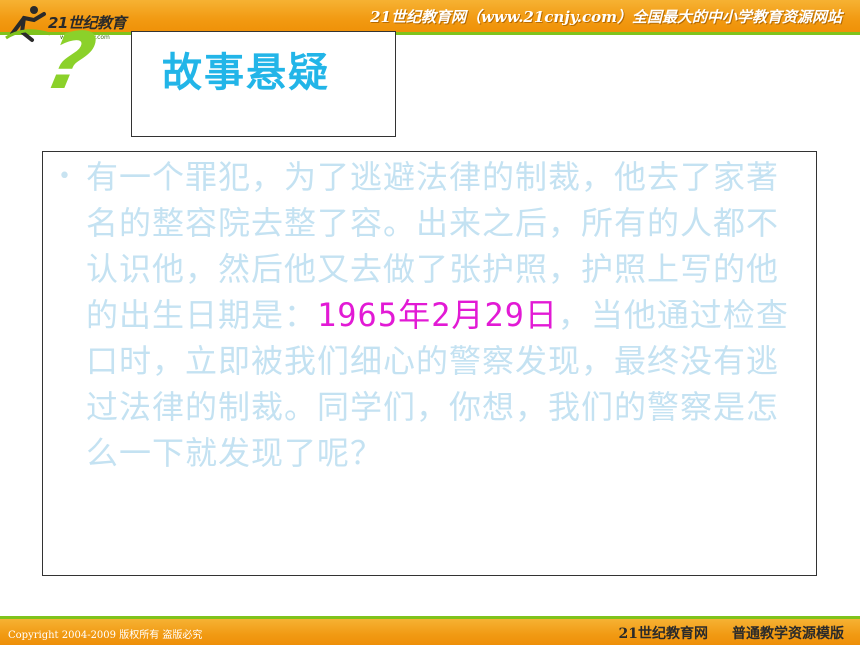 Image resolution: width=860 pixels, height=645 pixels. I want to click on slide-title: 故事悬疑, so click(246, 73).